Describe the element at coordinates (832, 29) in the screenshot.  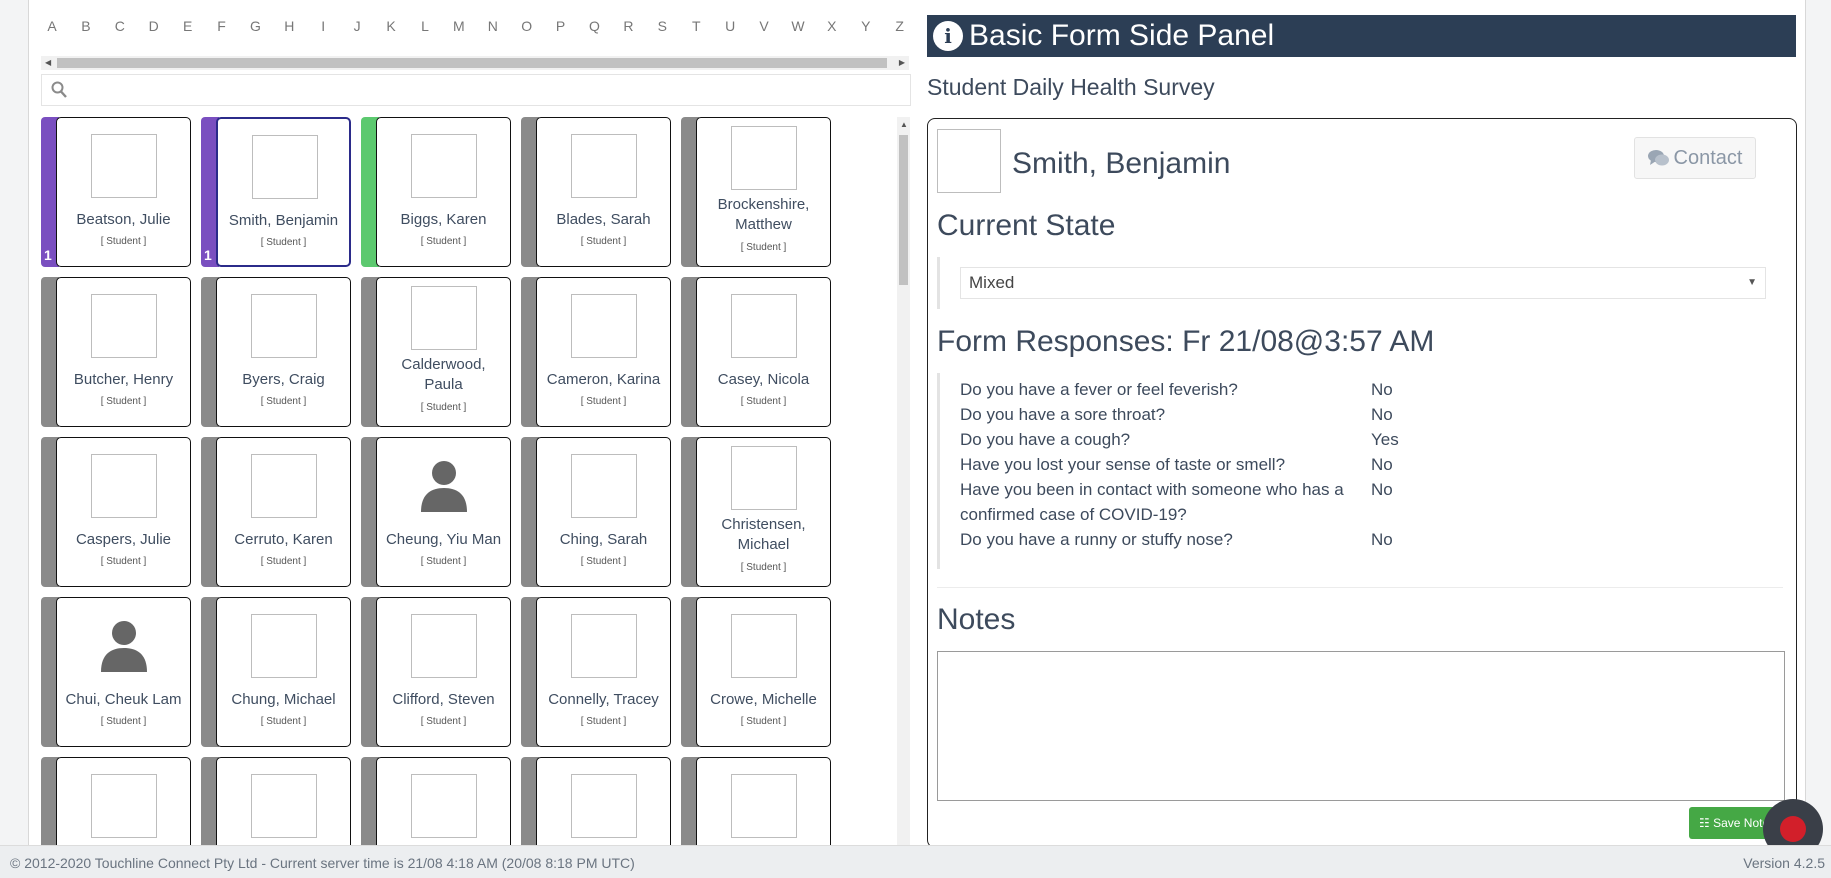
I see `alpha-letter-x: X` at that location.